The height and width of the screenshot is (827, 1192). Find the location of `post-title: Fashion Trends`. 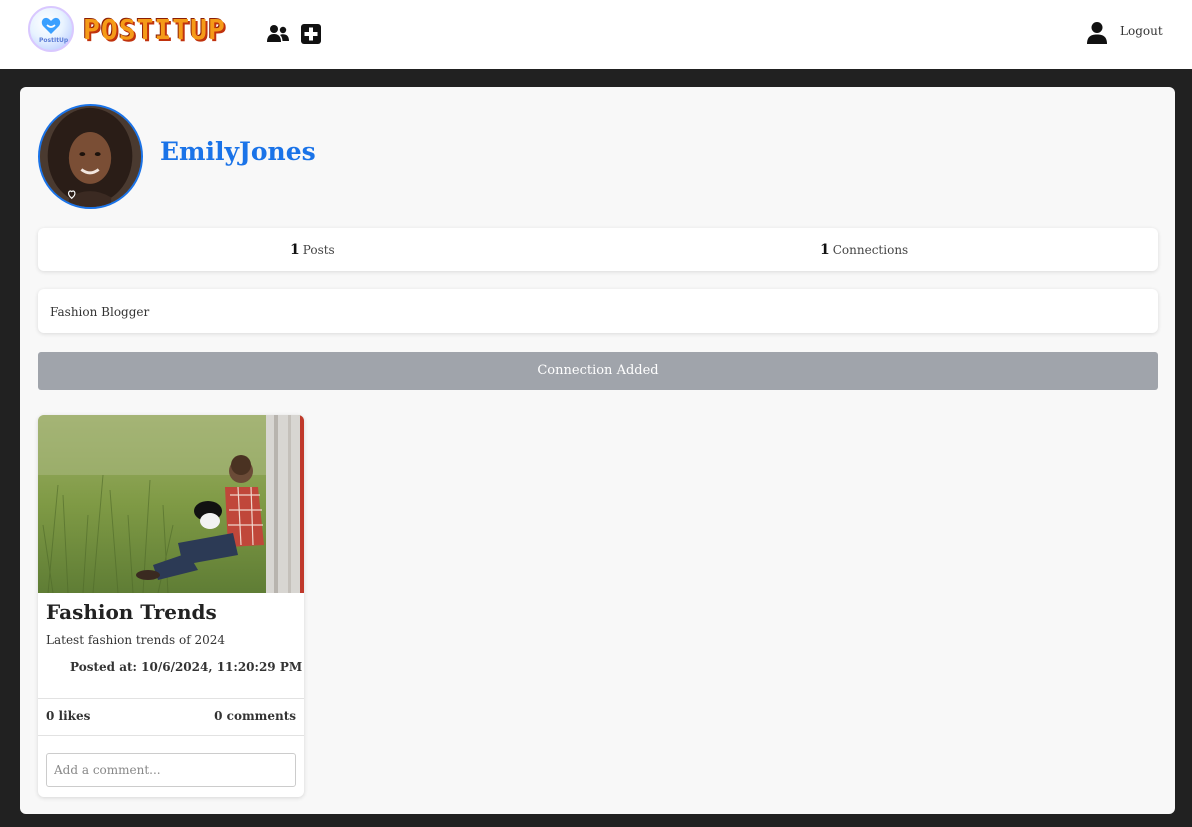

post-title: Fashion Trends is located at coordinates (131, 612).